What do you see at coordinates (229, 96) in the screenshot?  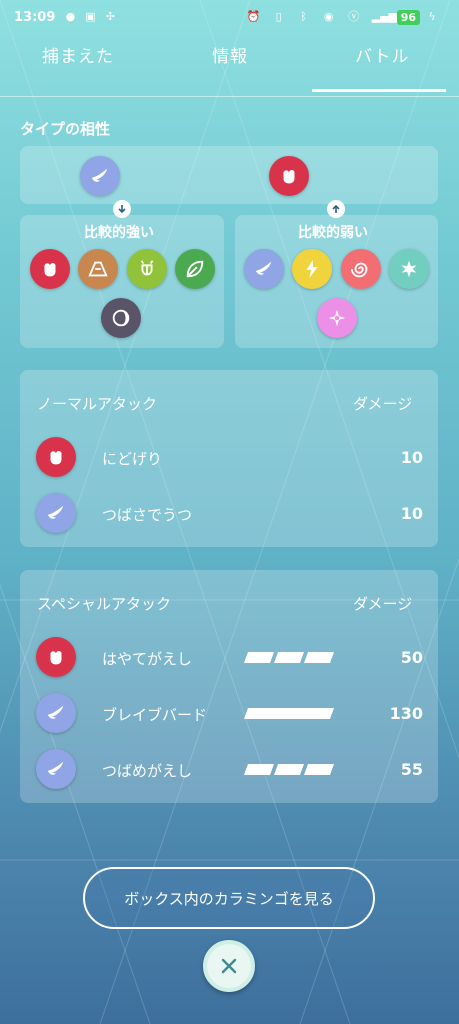 I see `tabs-divider` at bounding box center [229, 96].